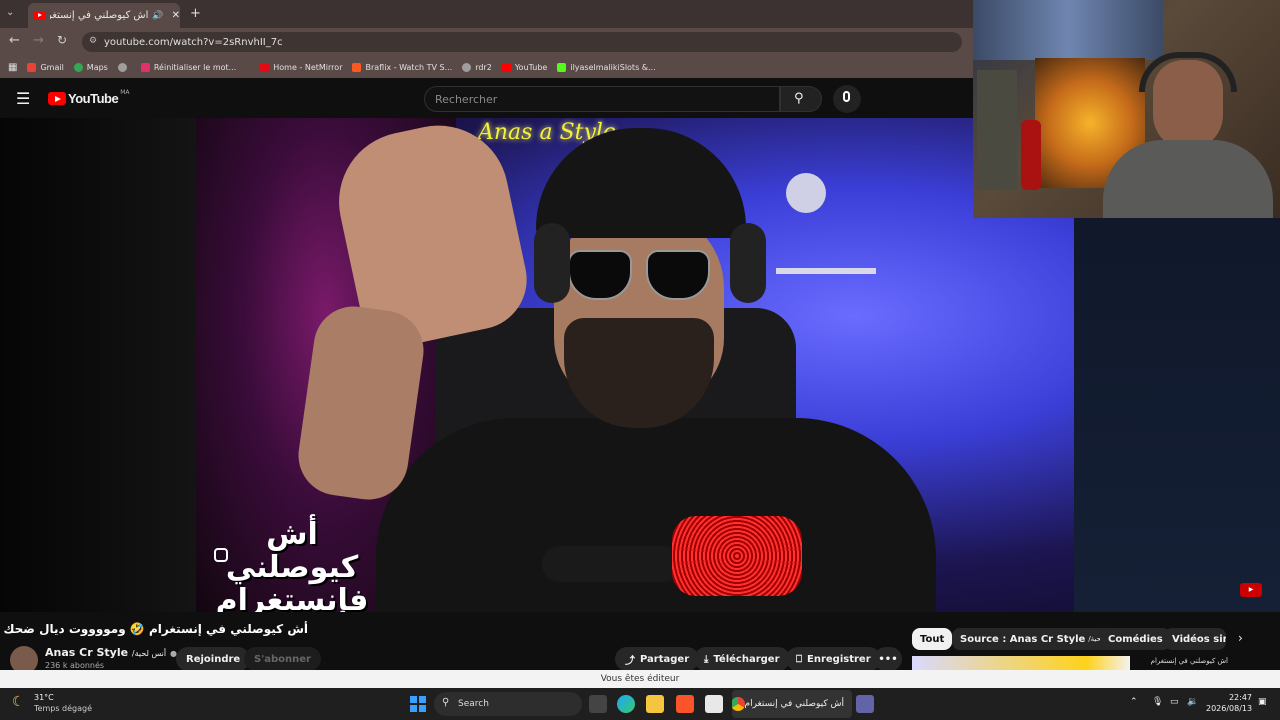  Describe the element at coordinates (839, 659) in the screenshot. I see `save-label: Enregistrer` at that location.